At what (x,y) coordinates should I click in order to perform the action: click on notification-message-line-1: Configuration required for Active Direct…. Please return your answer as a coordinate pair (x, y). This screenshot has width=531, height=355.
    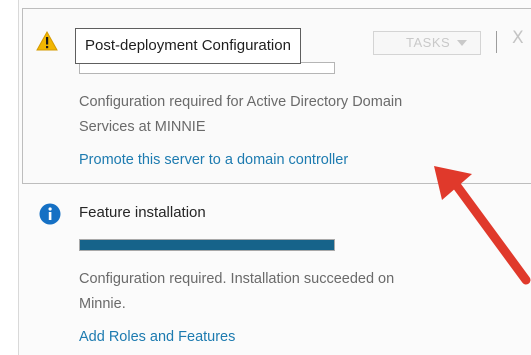
    Looking at the image, I should click on (241, 102).